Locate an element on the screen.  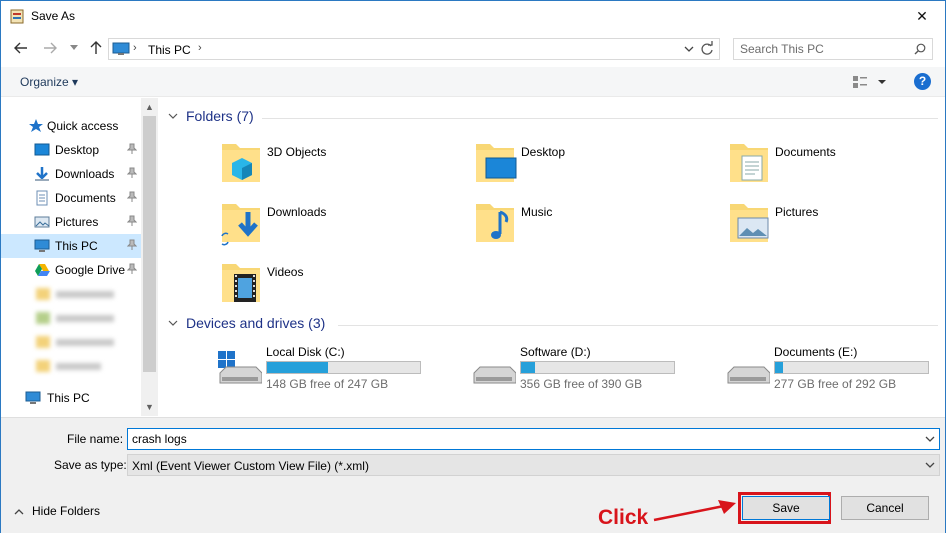
navigation-scrollbar: ▲ ▼ is located at coordinates (149, 257).